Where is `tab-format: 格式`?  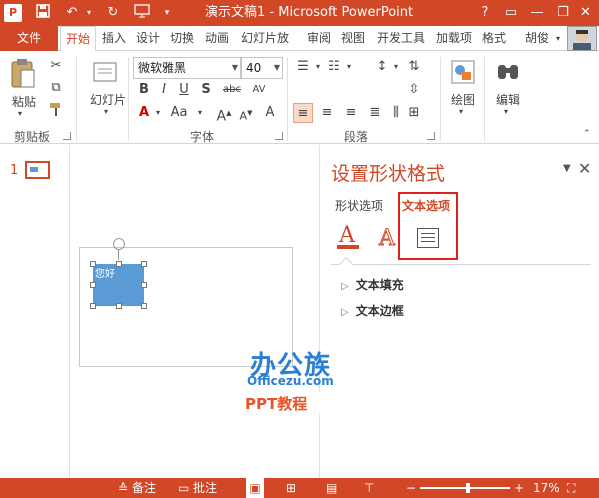 tab-format: 格式 is located at coordinates (494, 38).